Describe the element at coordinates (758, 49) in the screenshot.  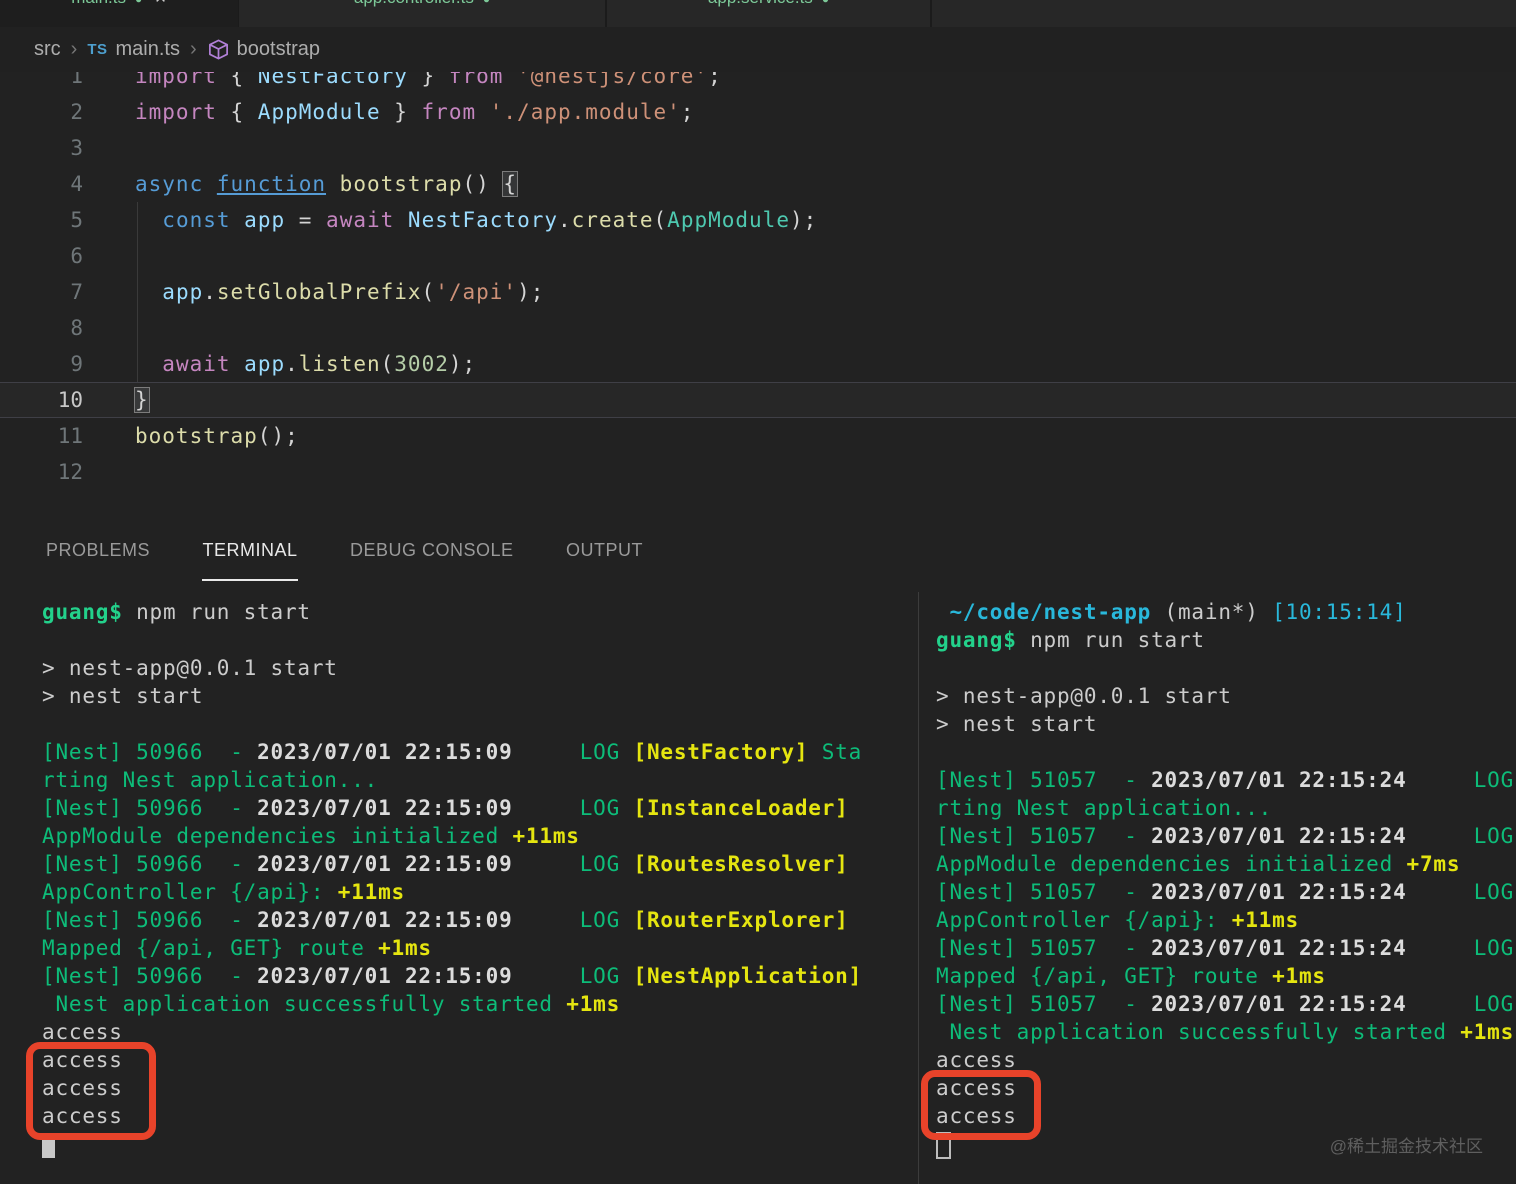
I see `breadcrumb: src › TS main.ts › bootstrap` at that location.